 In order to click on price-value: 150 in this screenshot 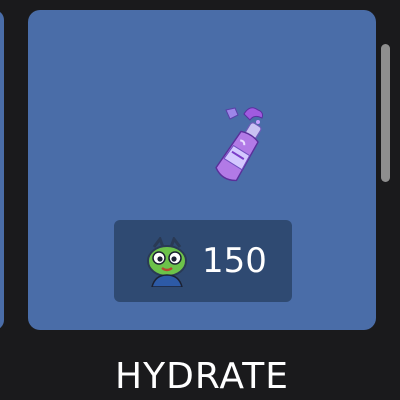, I will do `click(234, 261)`.